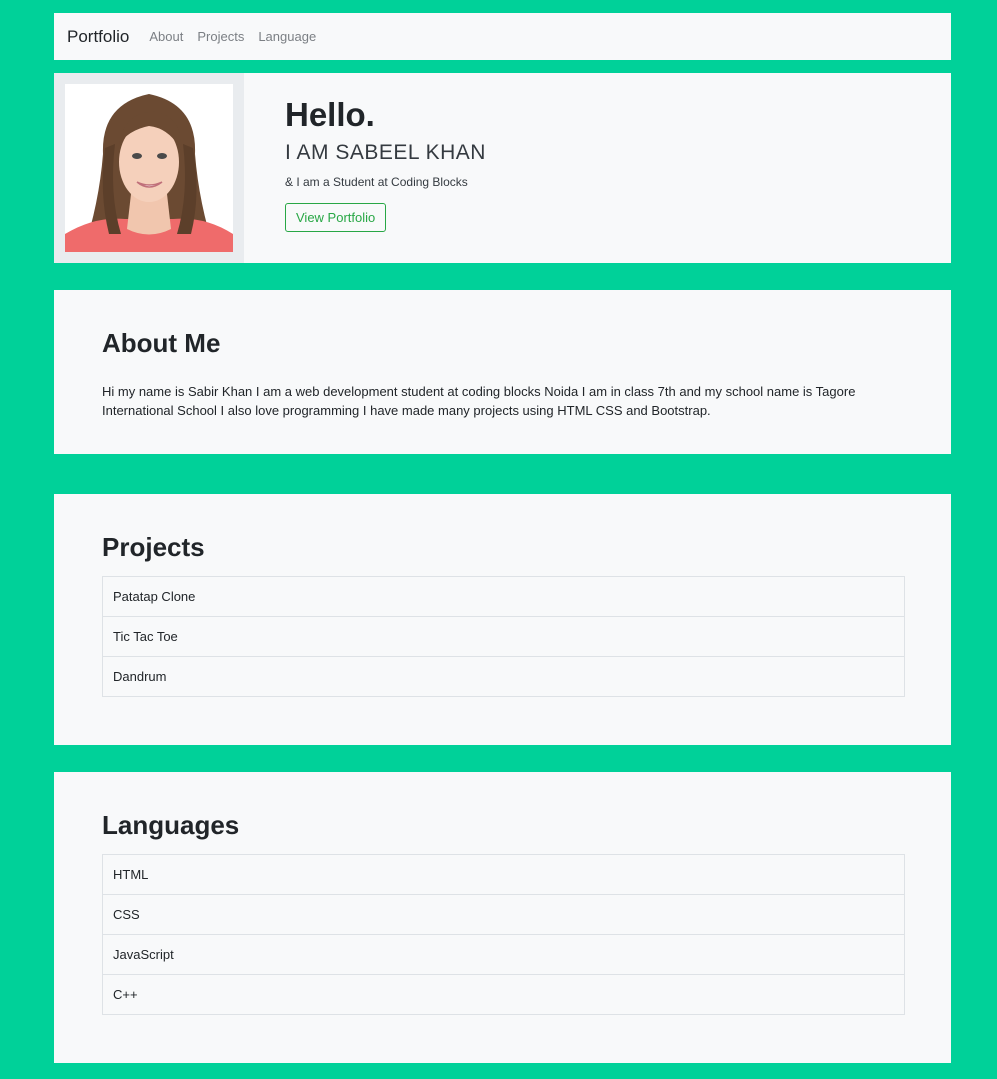 The height and width of the screenshot is (1079, 997). I want to click on list-item: C++, so click(503, 994).